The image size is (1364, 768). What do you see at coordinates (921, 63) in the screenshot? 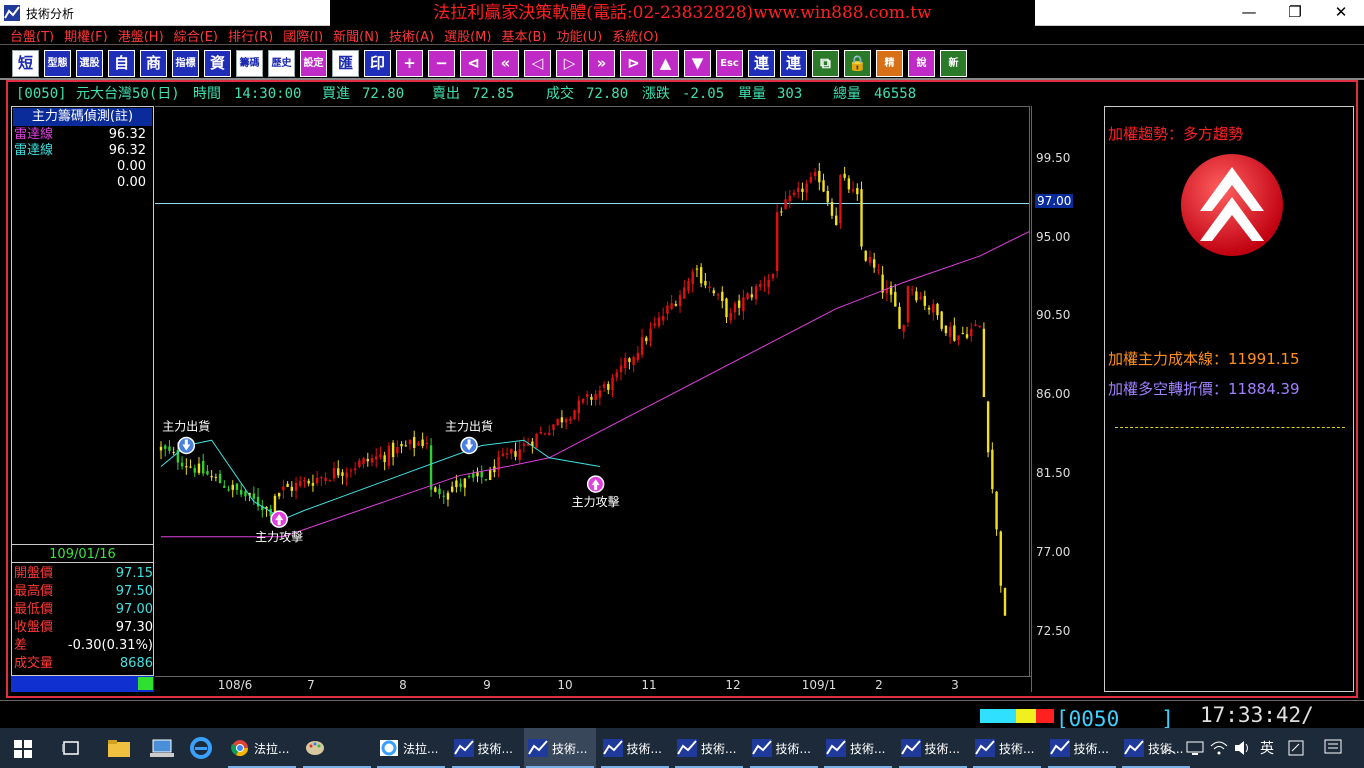
I see `toolbar-button-28: 說` at bounding box center [921, 63].